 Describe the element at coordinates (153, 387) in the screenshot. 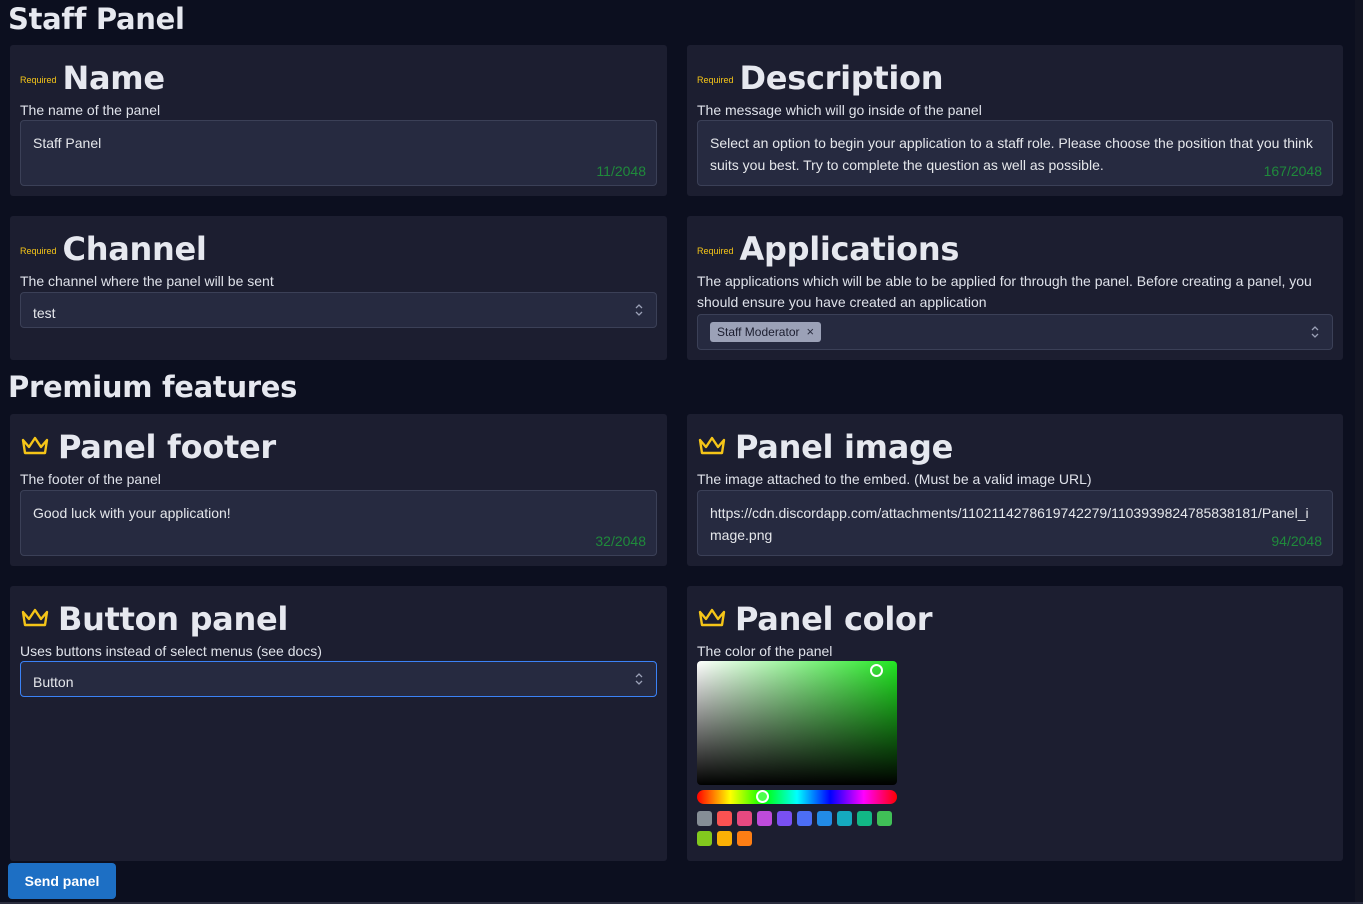

I see `premium-section-title: Premium features` at that location.